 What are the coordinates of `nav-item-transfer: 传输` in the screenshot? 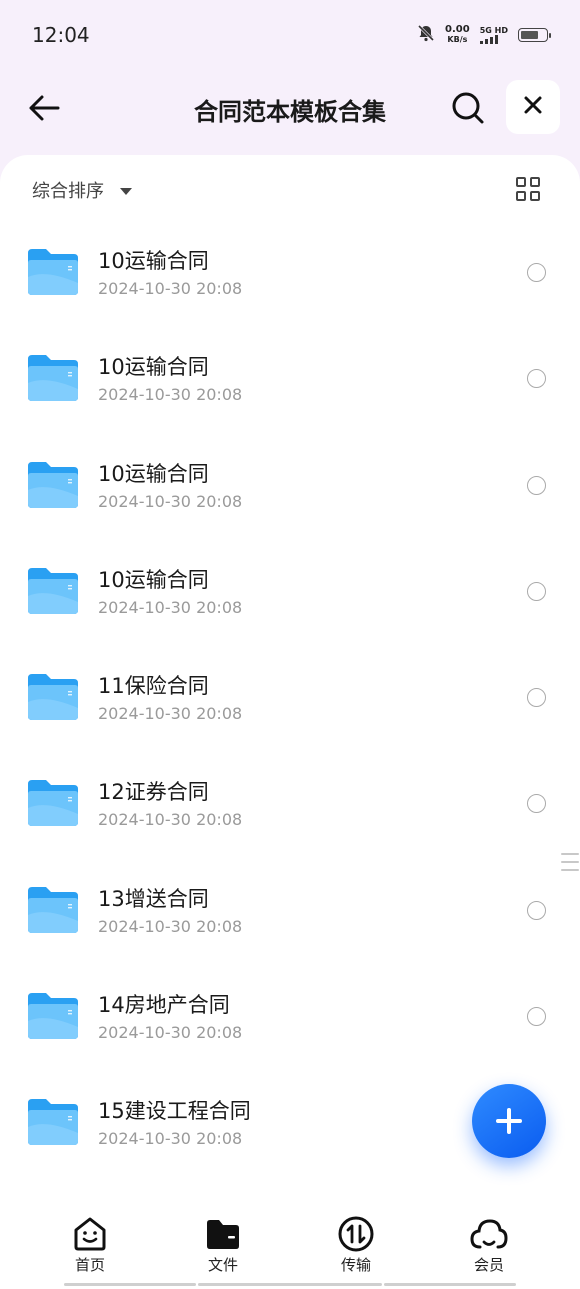 It's located at (356, 1245).